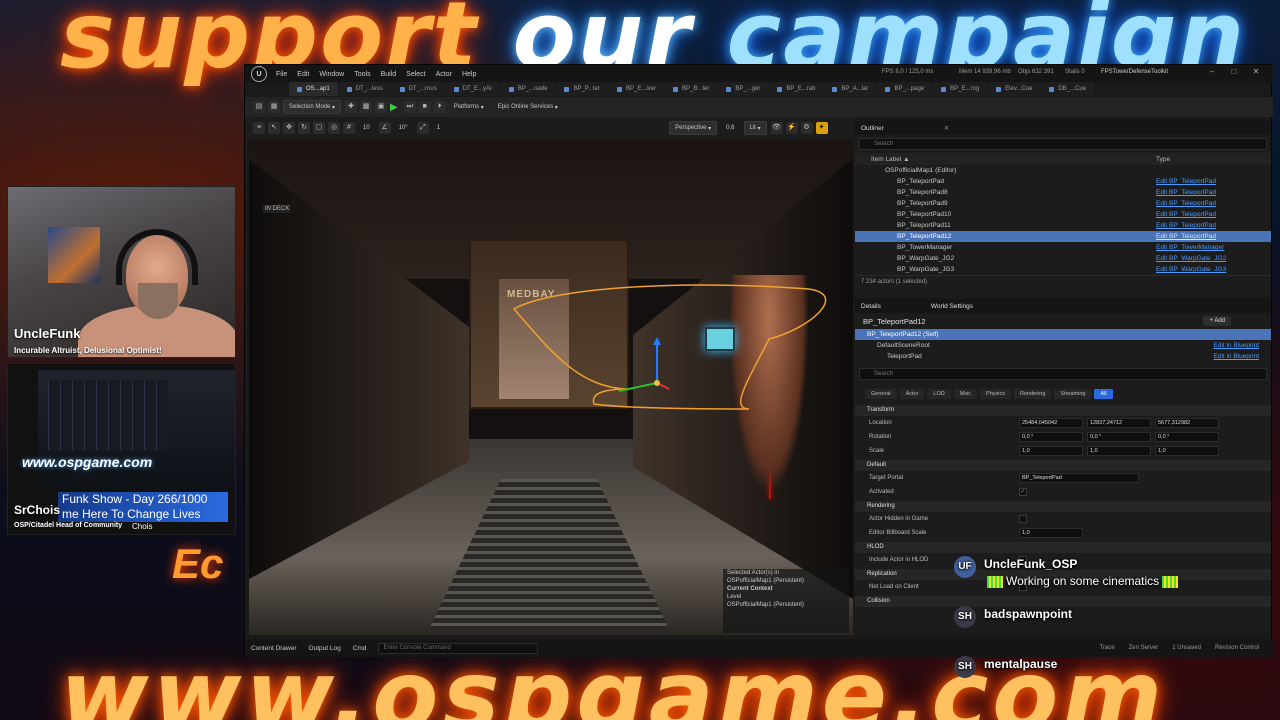 This screenshot has height=720, width=1280. Describe the element at coordinates (730, 128) in the screenshot. I see `camera-speed: 0,6` at that location.